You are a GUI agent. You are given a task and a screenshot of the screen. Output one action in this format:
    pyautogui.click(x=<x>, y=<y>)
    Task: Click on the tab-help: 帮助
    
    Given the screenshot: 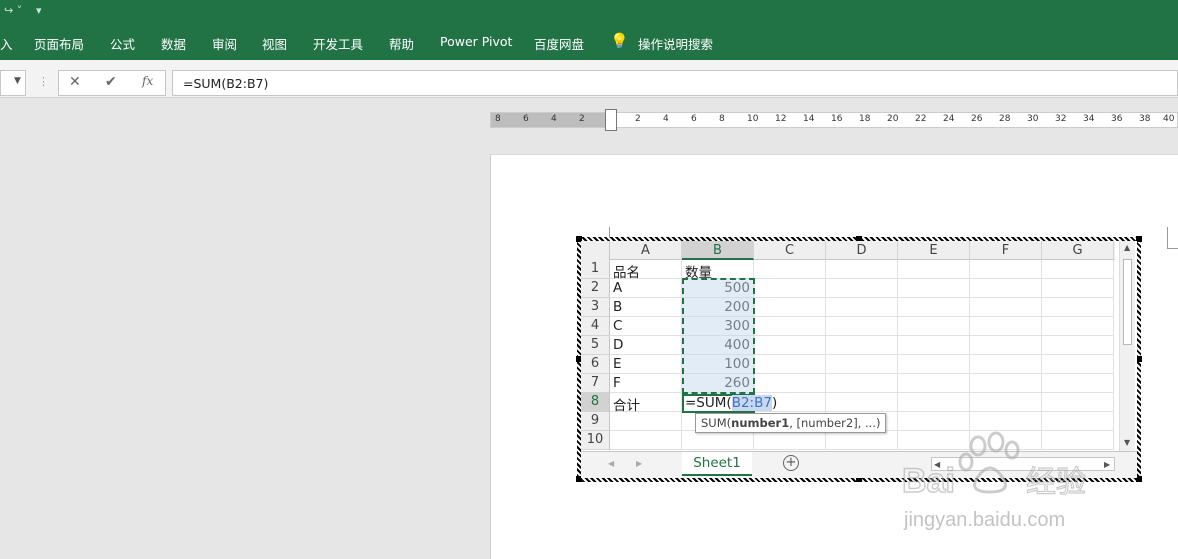 What is the action you would take?
    pyautogui.click(x=401, y=43)
    